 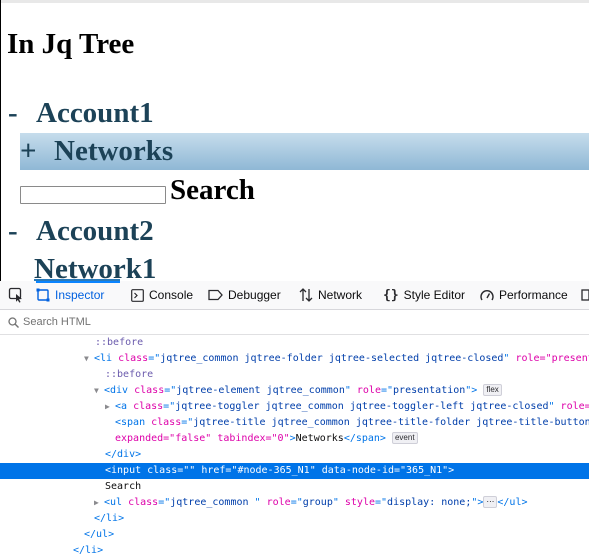 I want to click on element-picker-icon, so click(x=15, y=295).